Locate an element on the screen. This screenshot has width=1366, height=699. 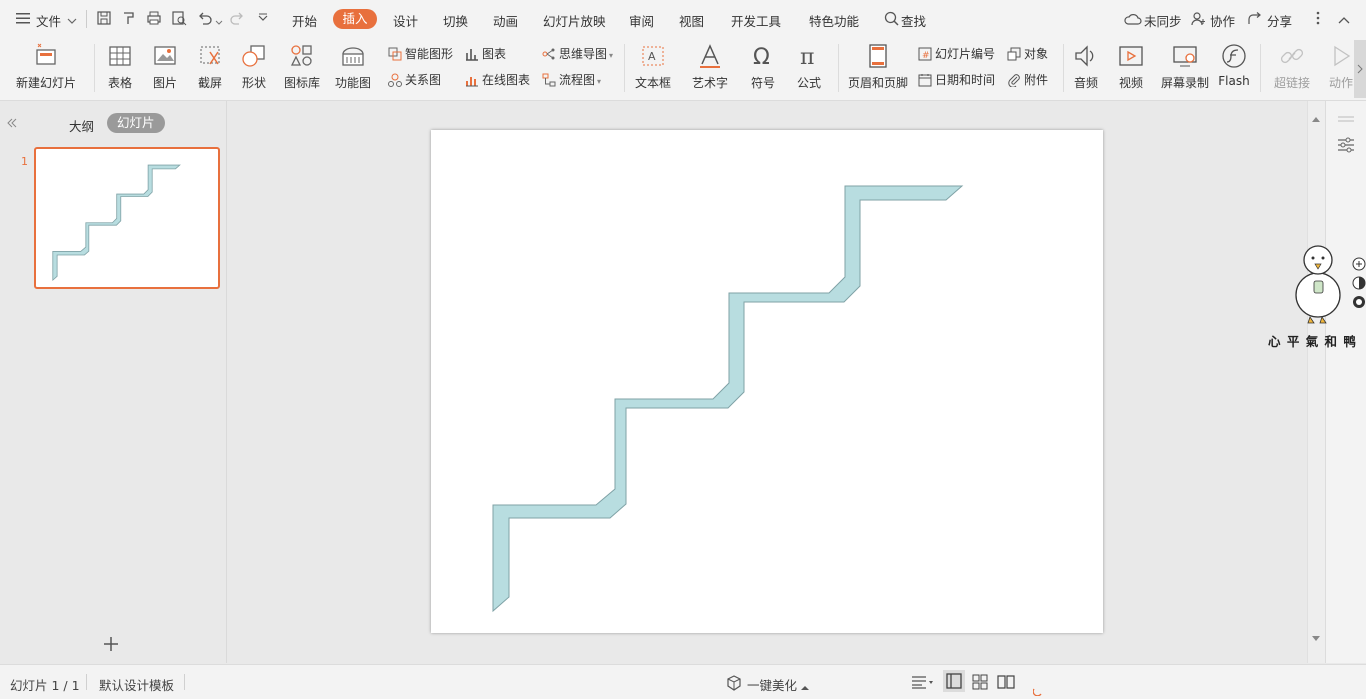
flowchart-button: 流程图 ▾ is located at coordinates (571, 79).